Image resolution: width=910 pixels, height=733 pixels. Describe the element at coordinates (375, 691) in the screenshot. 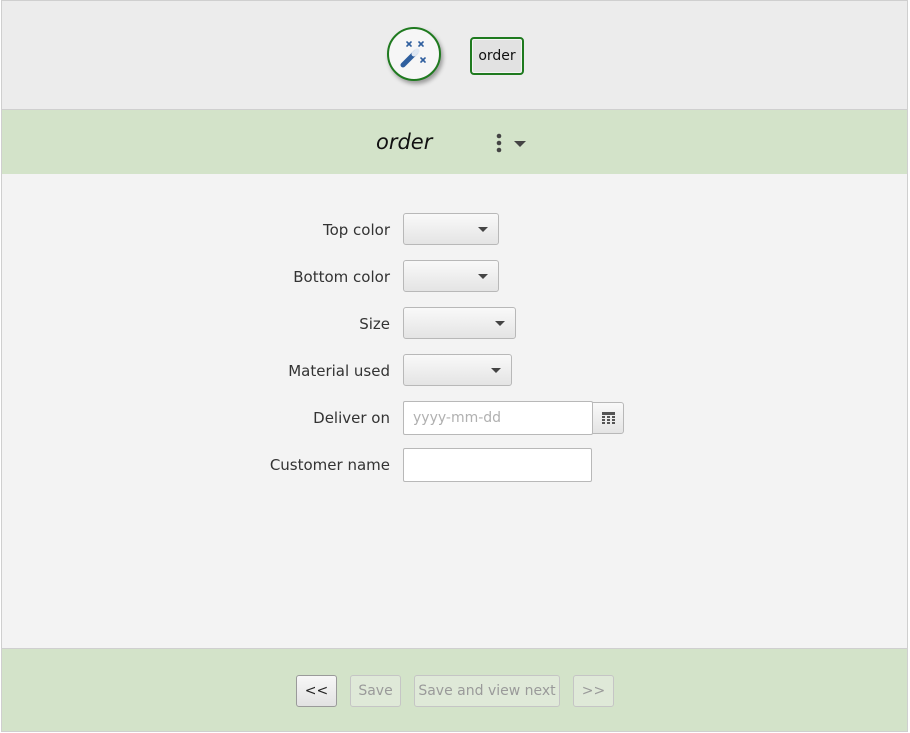

I see `save-button: Save` at that location.